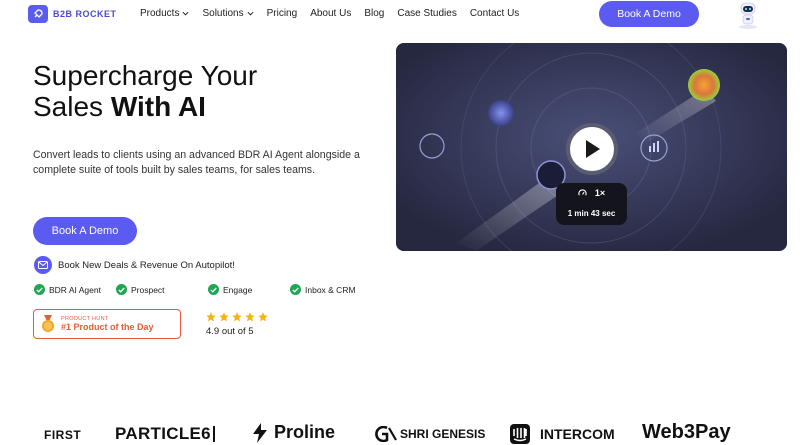  What do you see at coordinates (330, 289) in the screenshot?
I see `feature-label: Inbox & CRM` at bounding box center [330, 289].